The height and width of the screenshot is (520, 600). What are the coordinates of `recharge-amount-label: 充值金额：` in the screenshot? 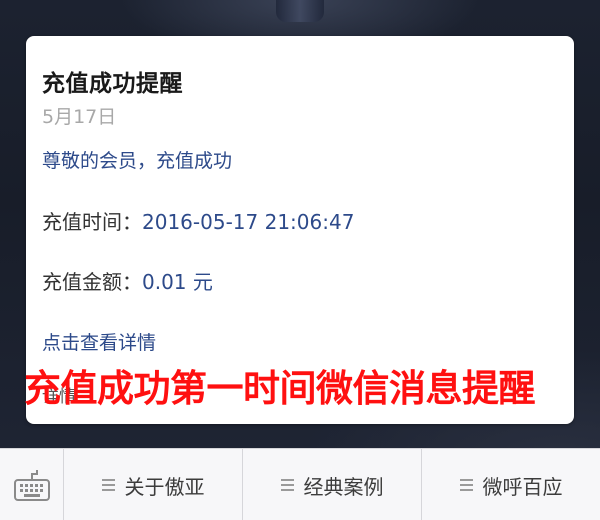 It's located at (92, 282).